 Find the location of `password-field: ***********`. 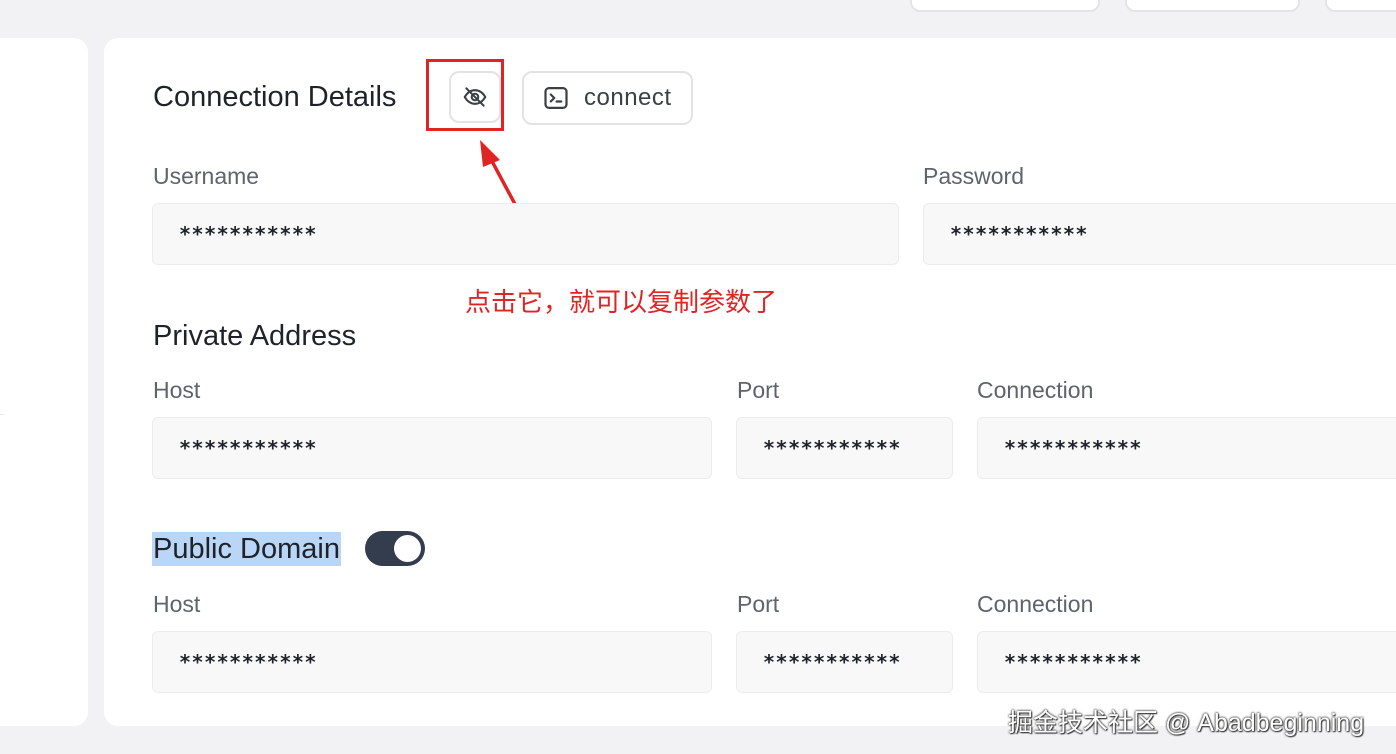

password-field: *********** is located at coordinates (1159, 234).